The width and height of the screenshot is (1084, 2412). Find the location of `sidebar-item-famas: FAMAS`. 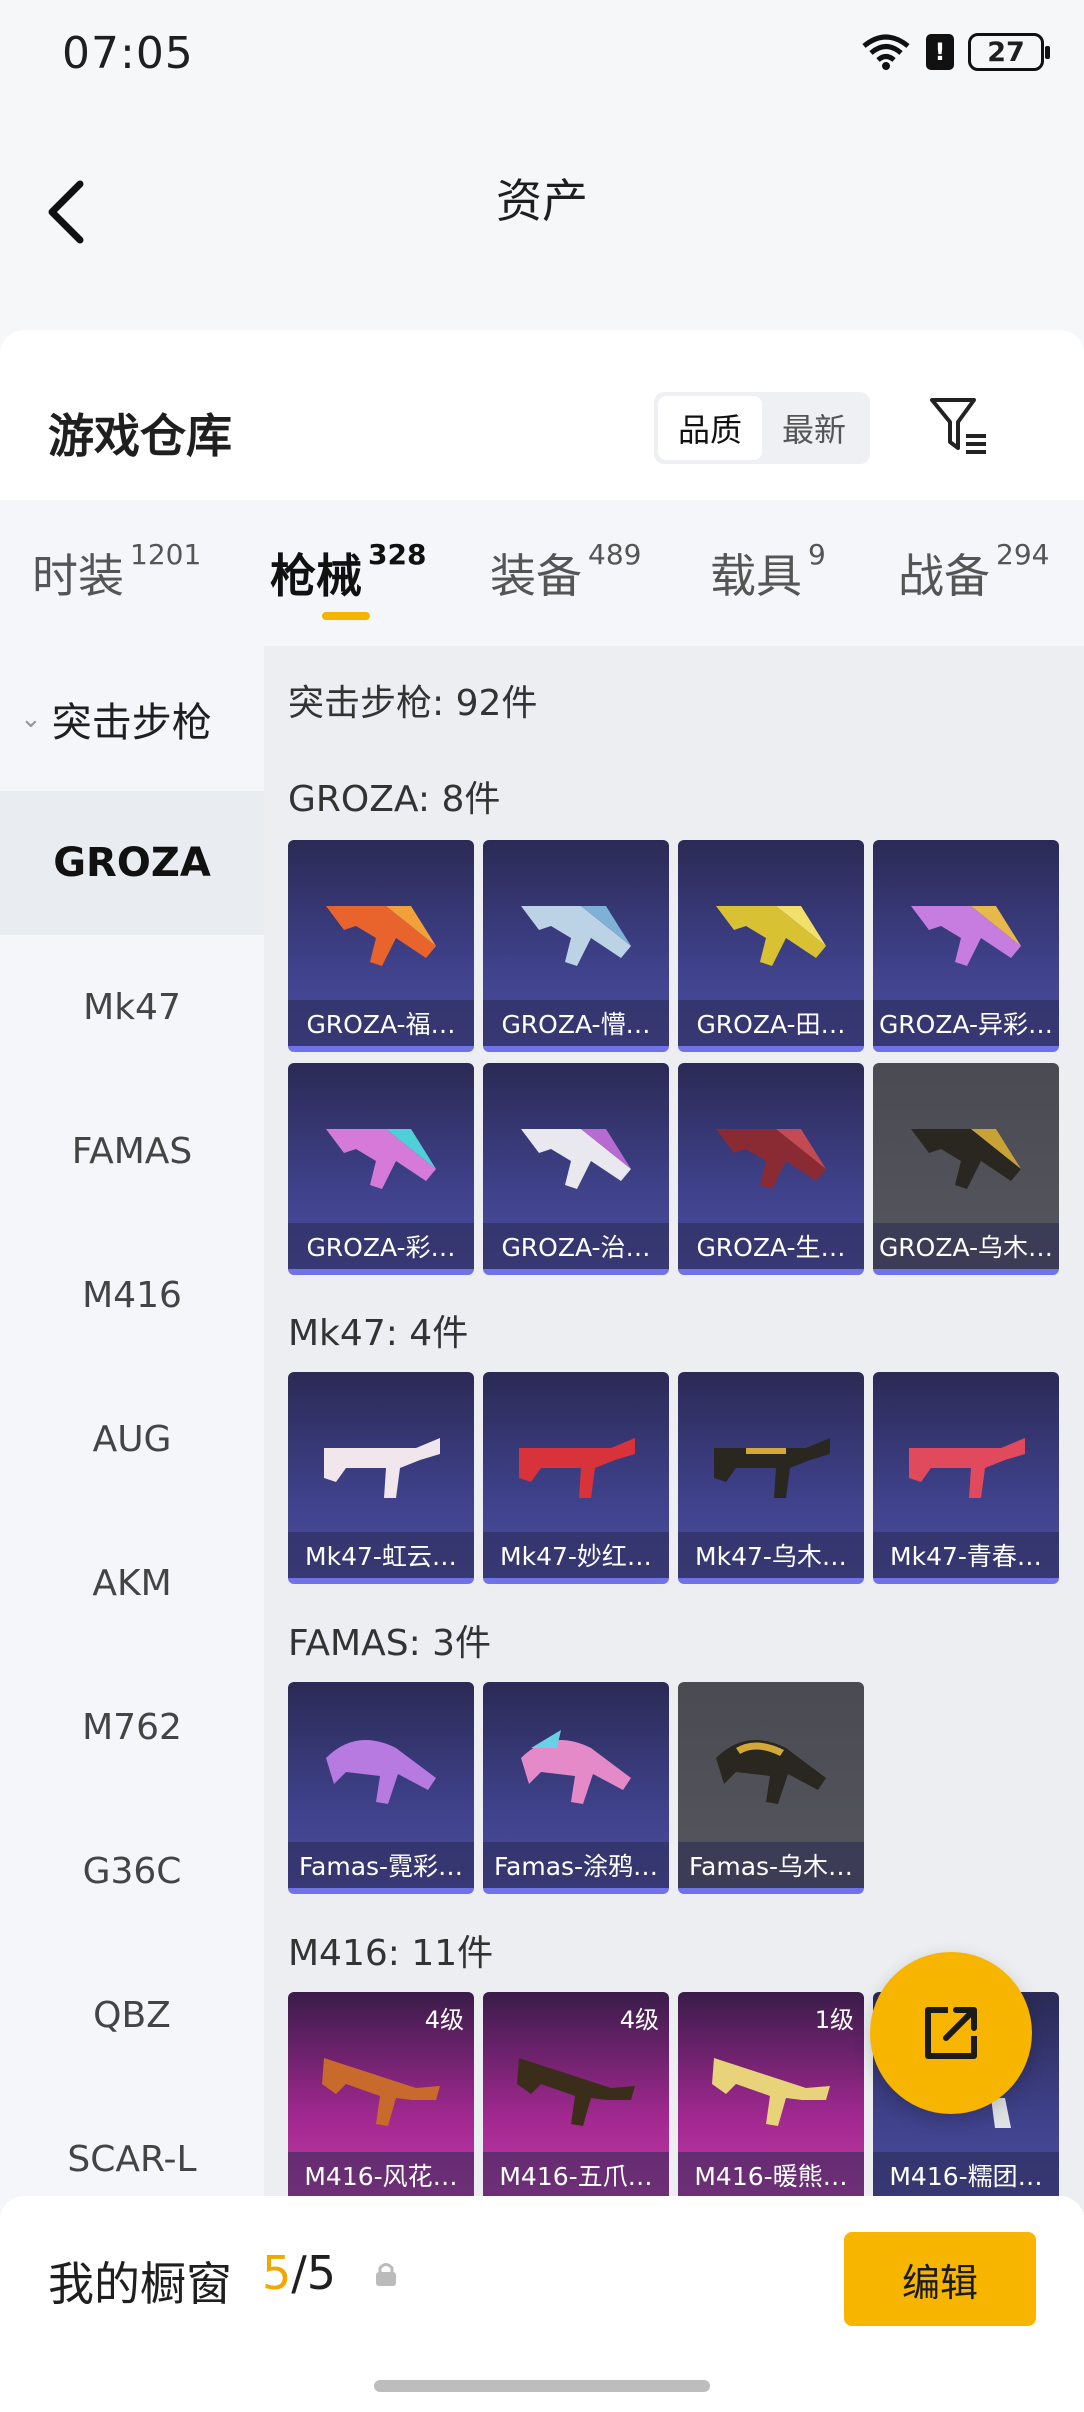

sidebar-item-famas: FAMAS is located at coordinates (132, 1151).